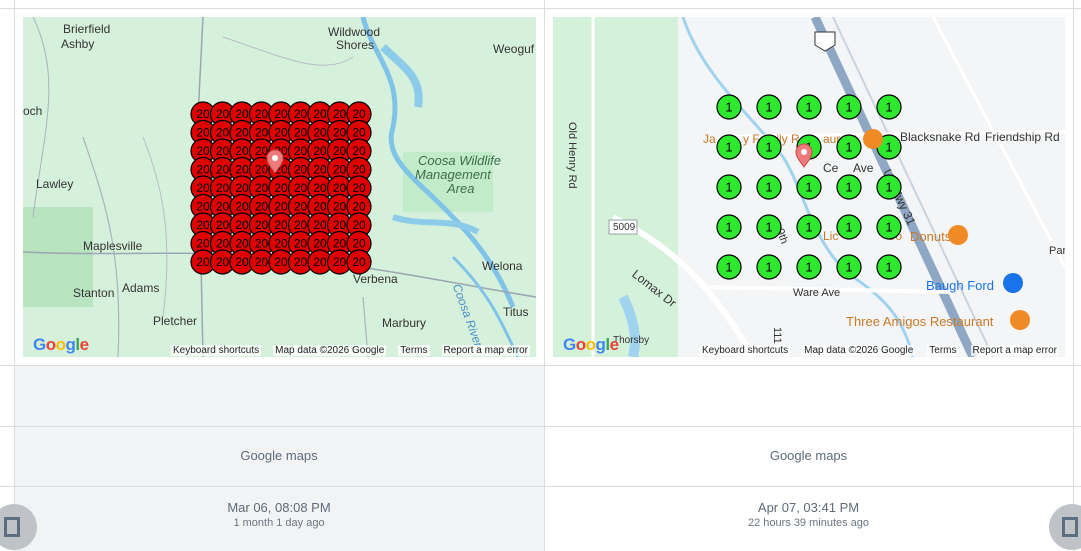  What do you see at coordinates (279, 396) in the screenshot?
I see `left-empty-cell` at bounding box center [279, 396].